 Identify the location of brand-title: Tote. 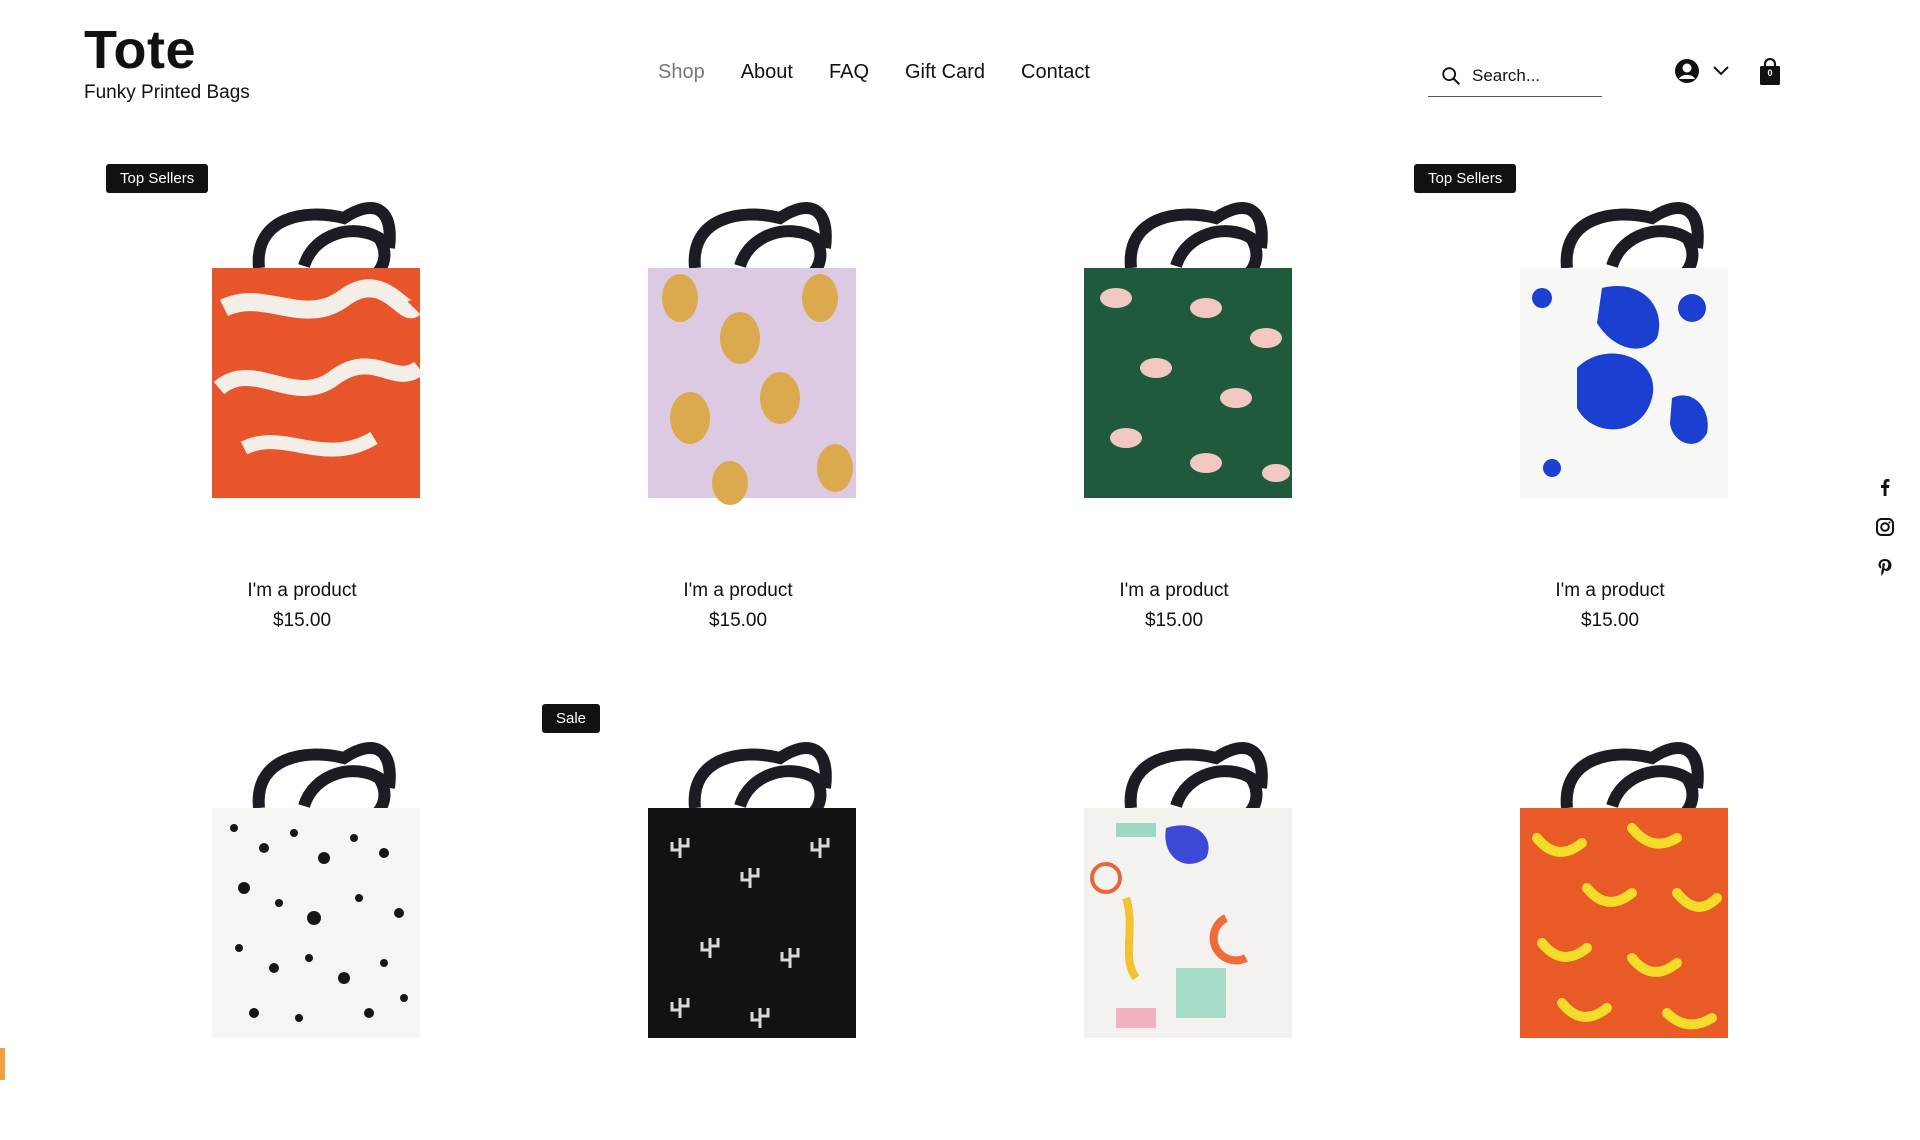
(140, 50).